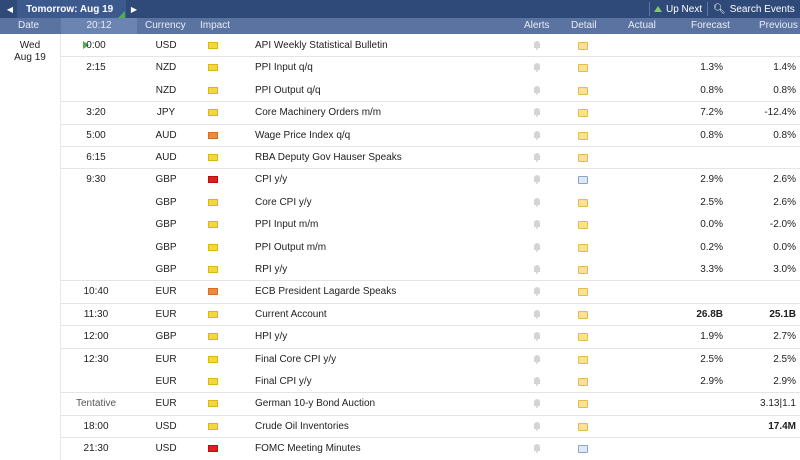 This screenshot has width=800, height=460. I want to click on event-title: PPI Output q/q, so click(288, 90).